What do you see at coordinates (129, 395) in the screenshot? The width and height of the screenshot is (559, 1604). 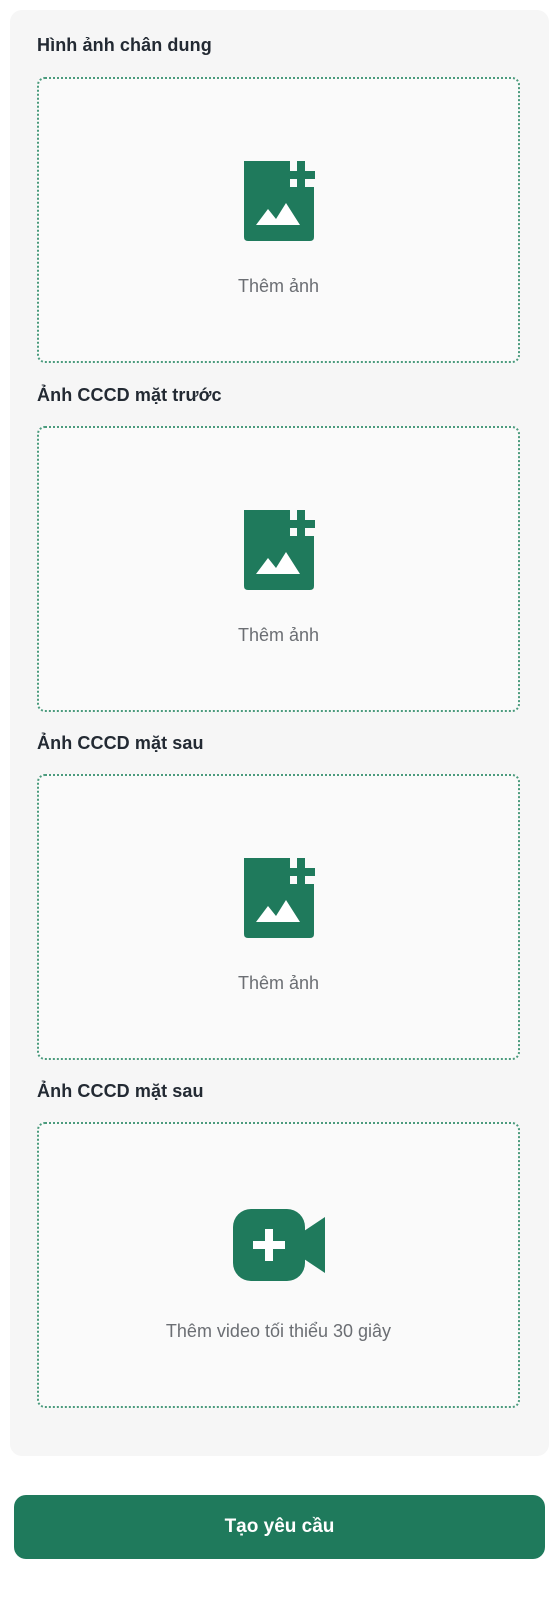 I see `id-card-front-title: Ảnh CCCD mặt trước` at bounding box center [129, 395].